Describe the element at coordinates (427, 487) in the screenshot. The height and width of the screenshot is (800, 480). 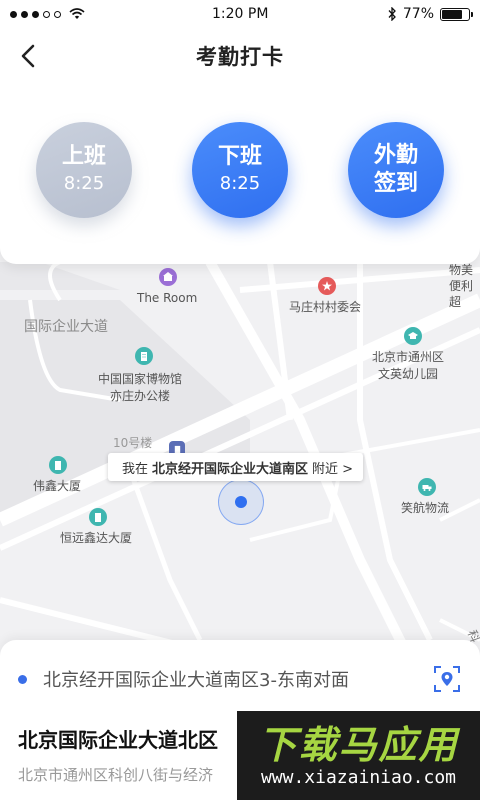
I see `truck-icon` at that location.